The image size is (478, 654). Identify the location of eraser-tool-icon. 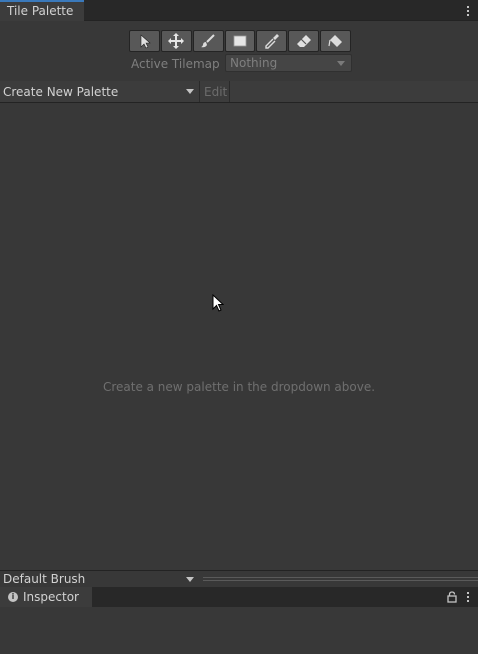
(303, 41).